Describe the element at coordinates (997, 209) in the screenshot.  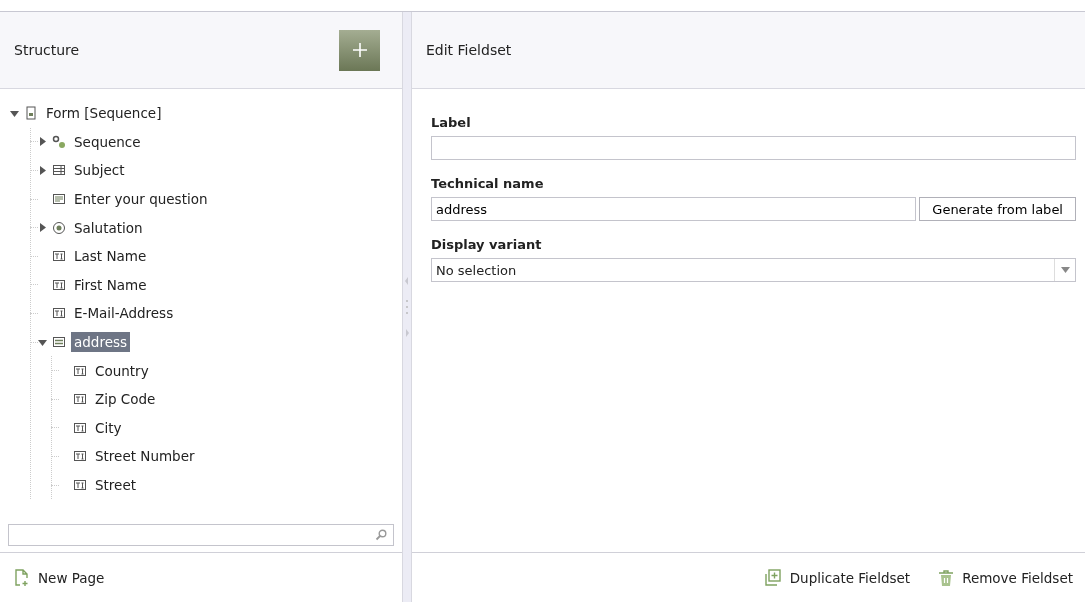
I see `generate-button: Generate from label` at that location.